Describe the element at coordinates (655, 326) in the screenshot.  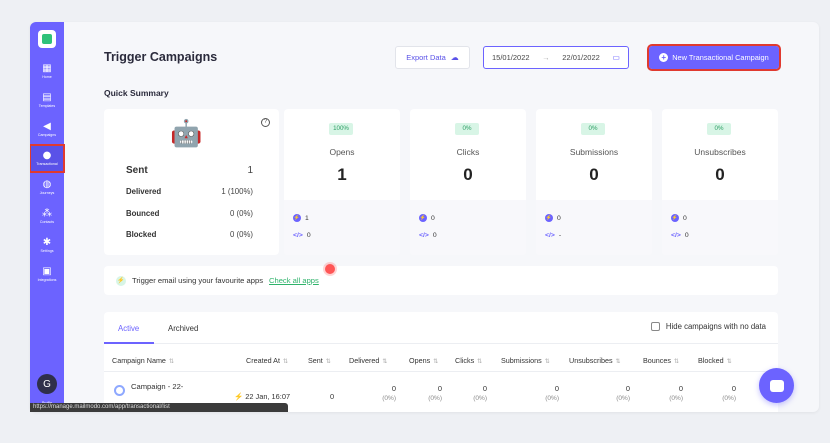
I see `checkbox` at that location.